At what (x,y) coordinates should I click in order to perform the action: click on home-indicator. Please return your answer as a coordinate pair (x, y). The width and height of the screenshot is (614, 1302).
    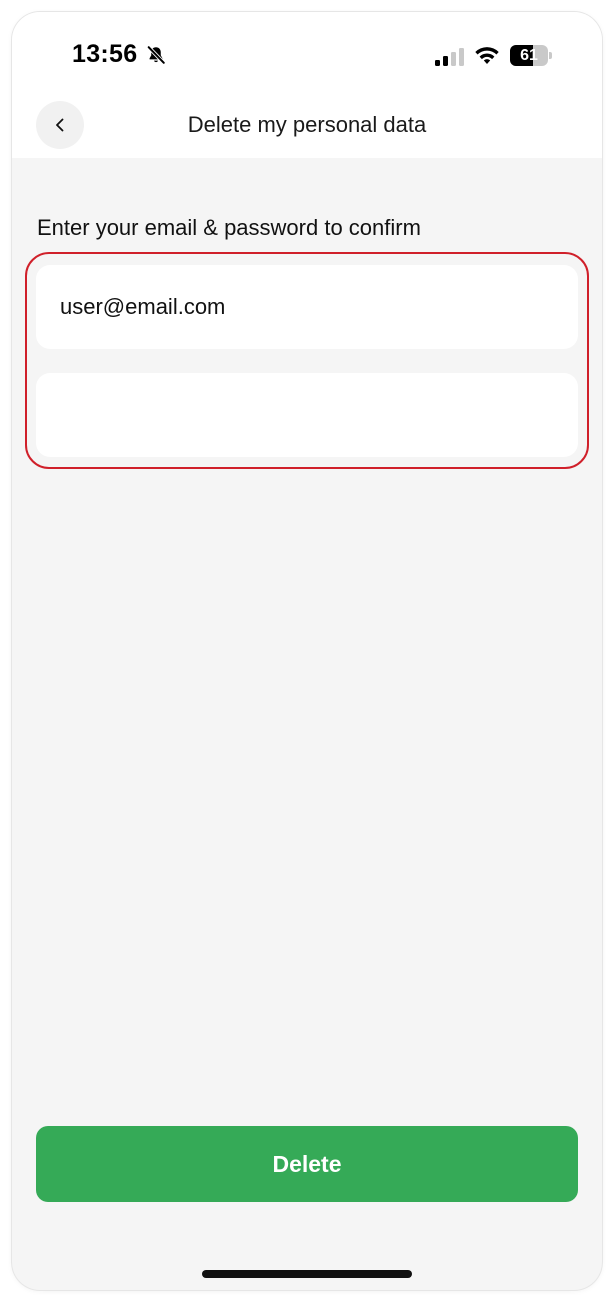
    Looking at the image, I should click on (307, 1274).